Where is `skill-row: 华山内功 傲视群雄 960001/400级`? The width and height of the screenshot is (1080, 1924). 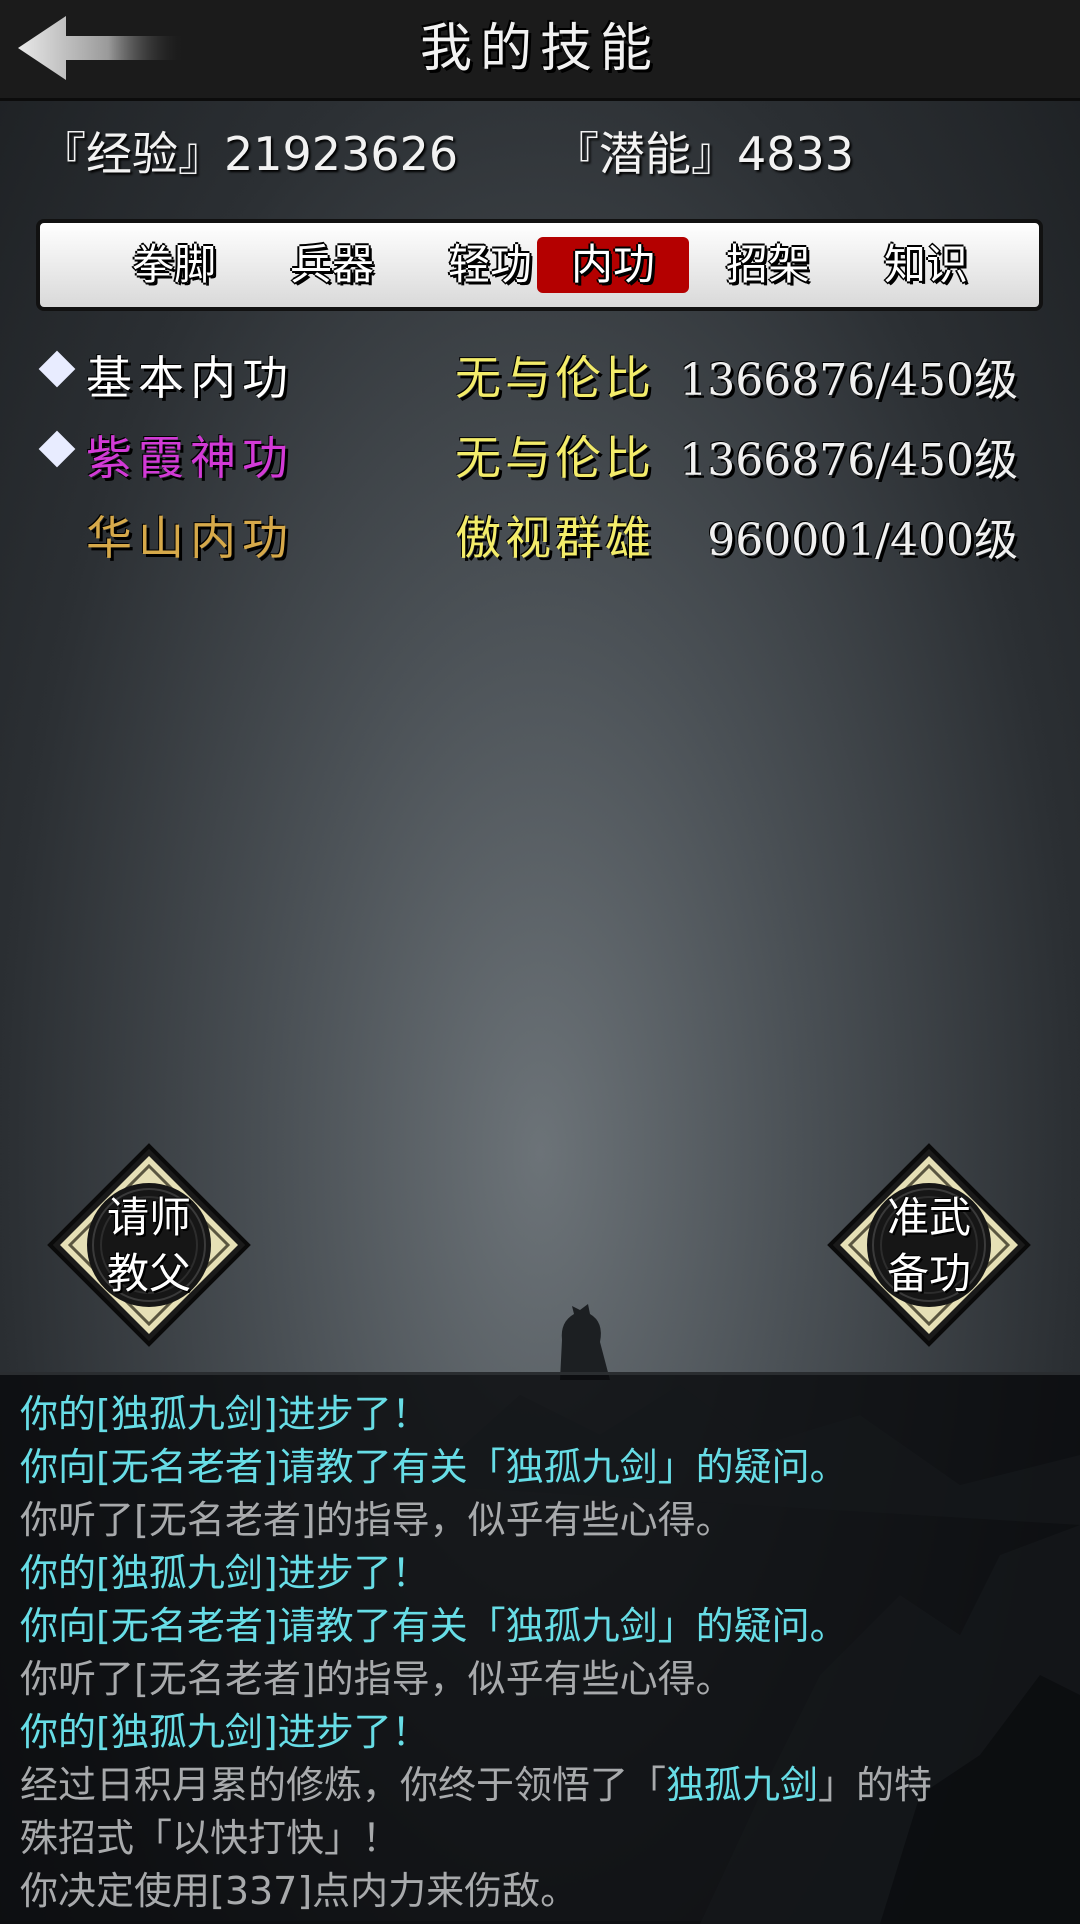
skill-row: 华山内功 傲视群雄 960001/400级 is located at coordinates (540, 533).